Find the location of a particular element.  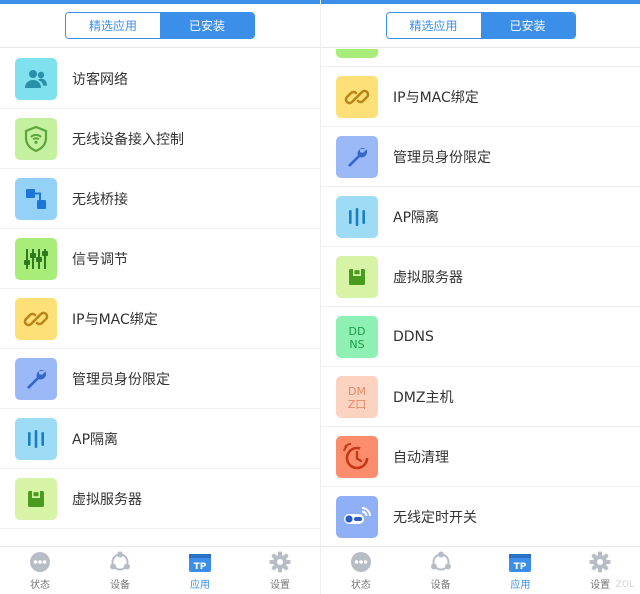

svg-text: DM is located at coordinates (357, 391).